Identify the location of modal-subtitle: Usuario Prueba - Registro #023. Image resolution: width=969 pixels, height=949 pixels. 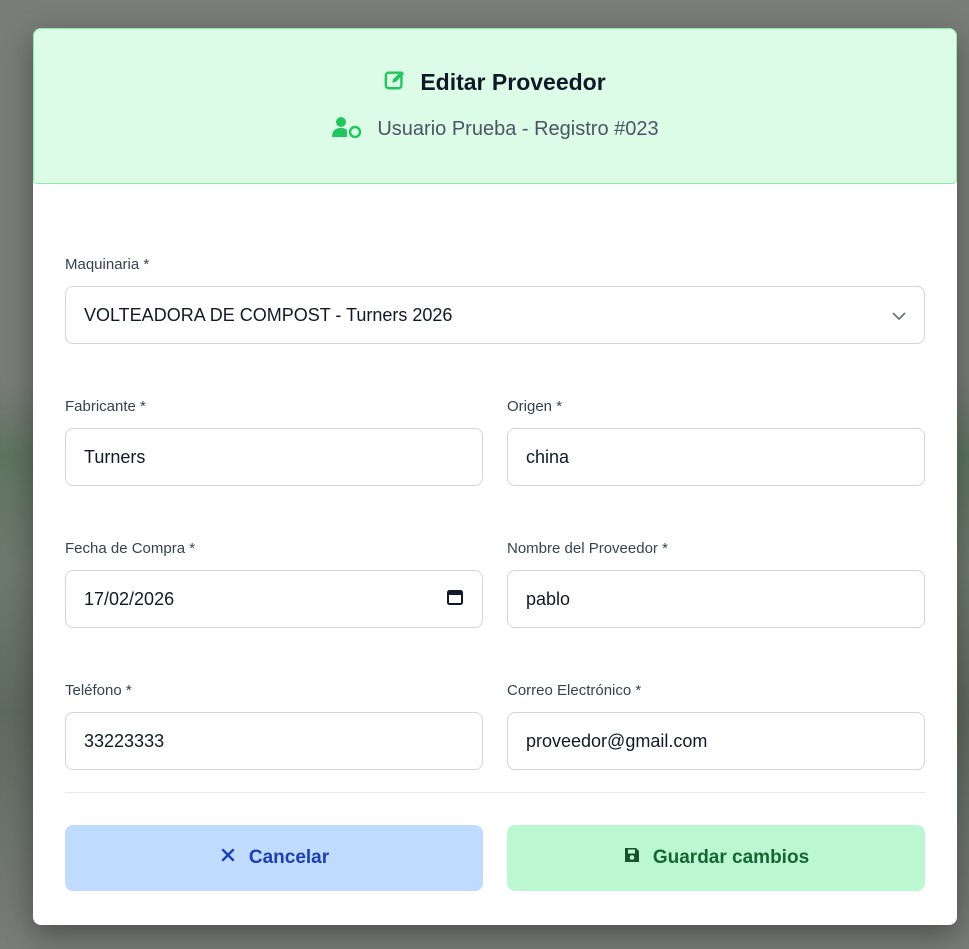
(518, 129).